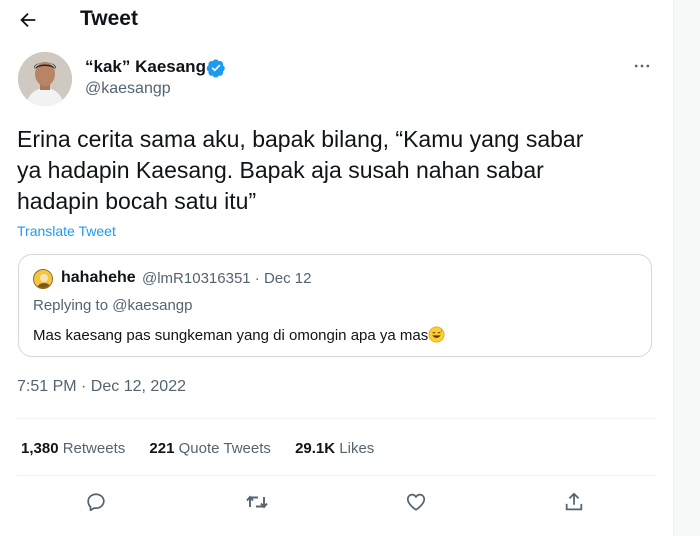 Image resolution: width=700 pixels, height=536 pixels. I want to click on like-icon, so click(416, 502).